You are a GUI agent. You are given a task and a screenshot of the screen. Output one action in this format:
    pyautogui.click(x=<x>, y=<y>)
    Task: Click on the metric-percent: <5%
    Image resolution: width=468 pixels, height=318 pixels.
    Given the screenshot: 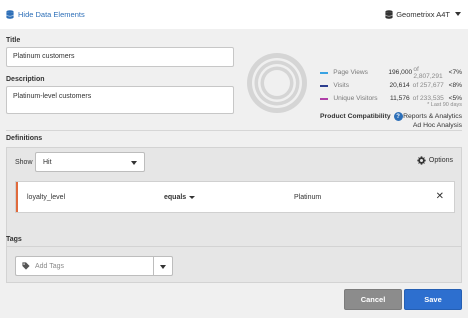 What is the action you would take?
    pyautogui.click(x=455, y=98)
    